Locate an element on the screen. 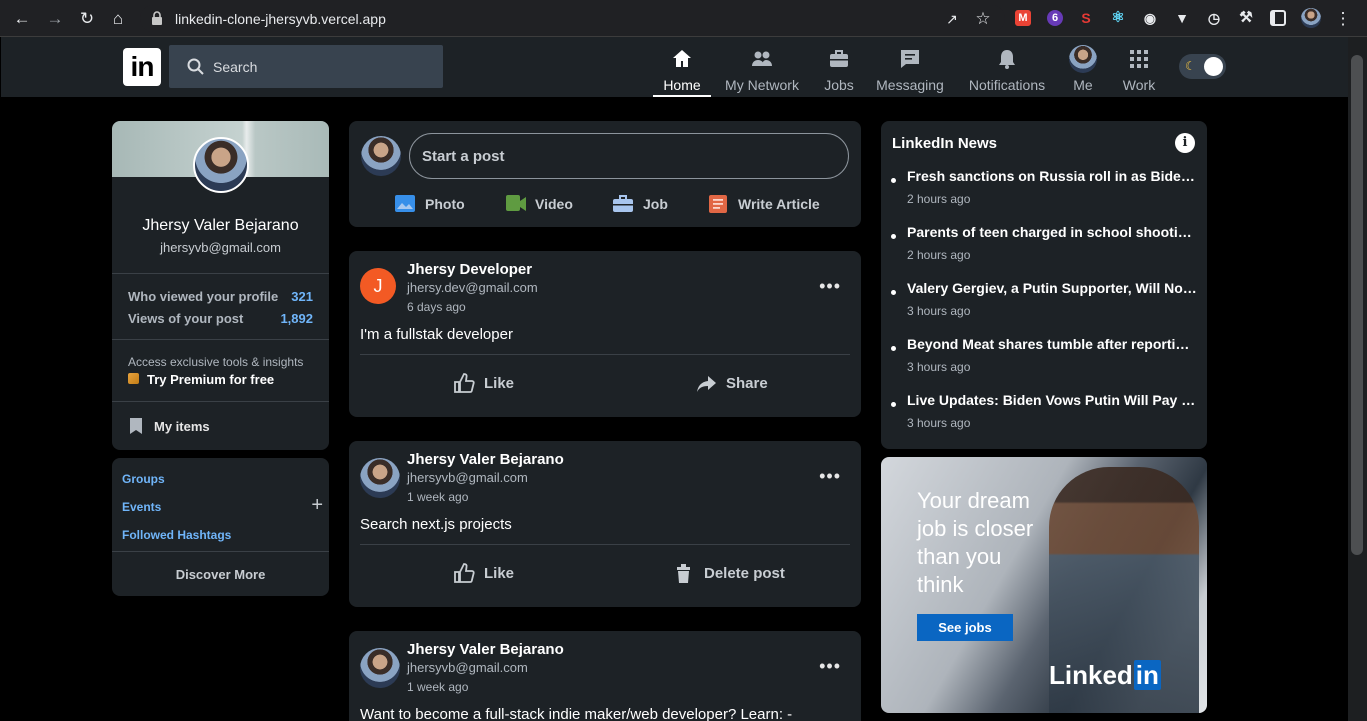 The height and width of the screenshot is (721, 1367). post-views-value: 1,892 is located at coordinates (296, 318).